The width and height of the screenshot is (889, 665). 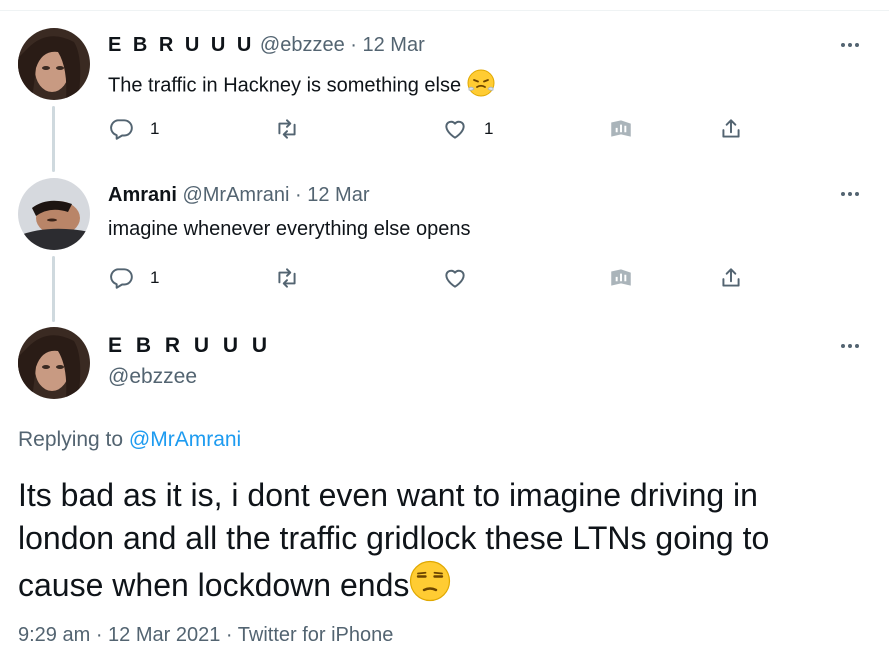 I want to click on replying-to: Replying to @MrAmrani, so click(x=129, y=440).